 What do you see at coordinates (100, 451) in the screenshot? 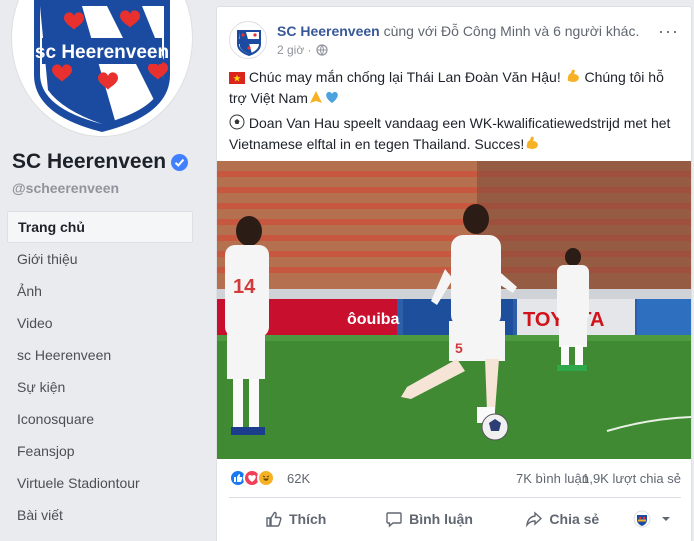
I see `nav-item-feansjop: Feansjop` at bounding box center [100, 451].